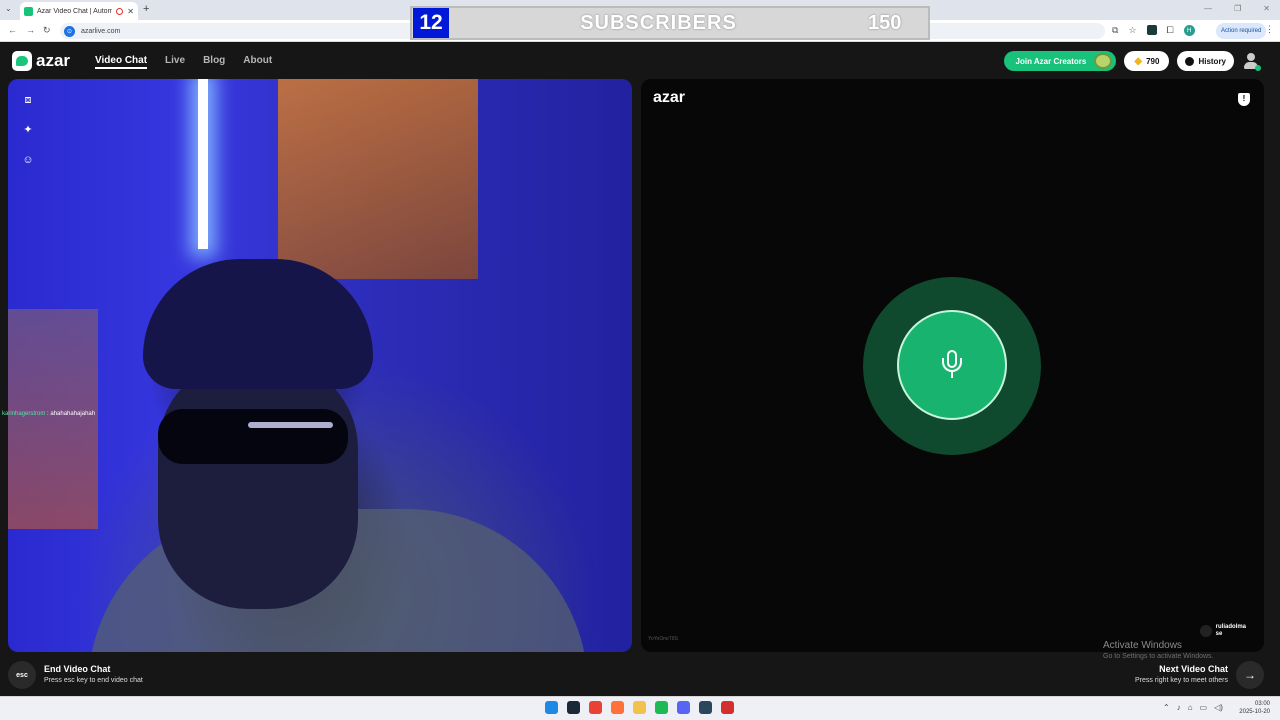 The width and height of the screenshot is (1280, 720). I want to click on install-app-icon: ⧉, so click(1115, 30).